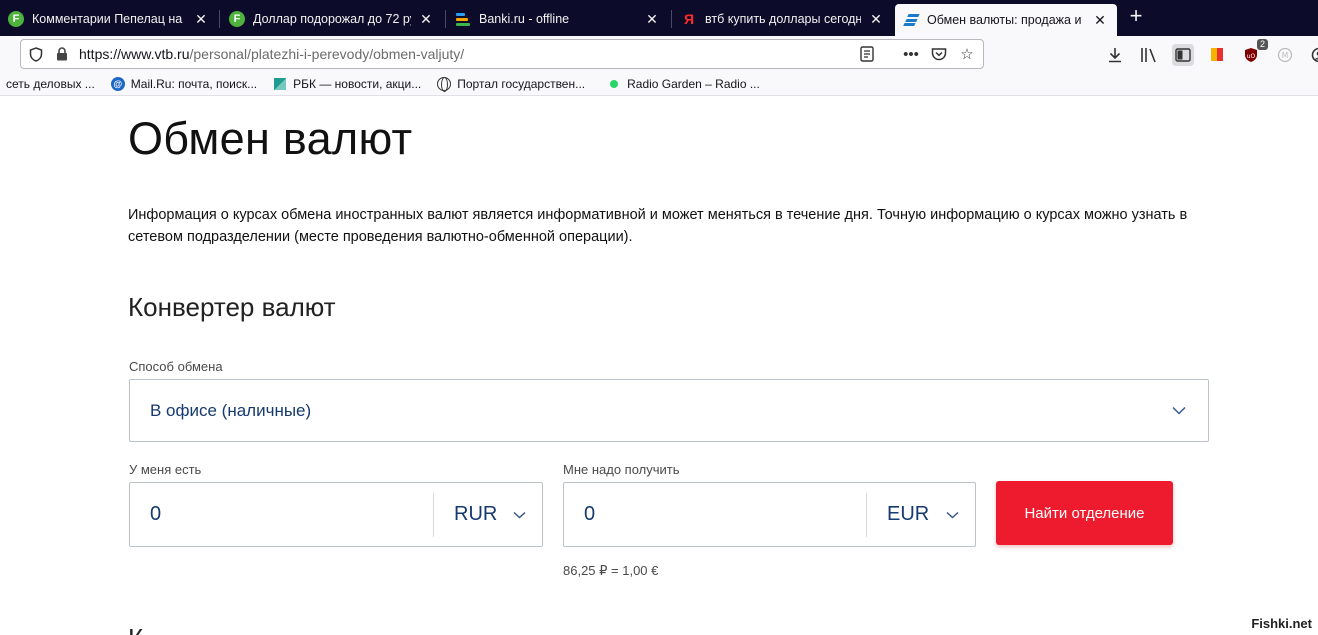  Describe the element at coordinates (967, 54) in the screenshot. I see `bookmark-star-icon: ☆` at that location.